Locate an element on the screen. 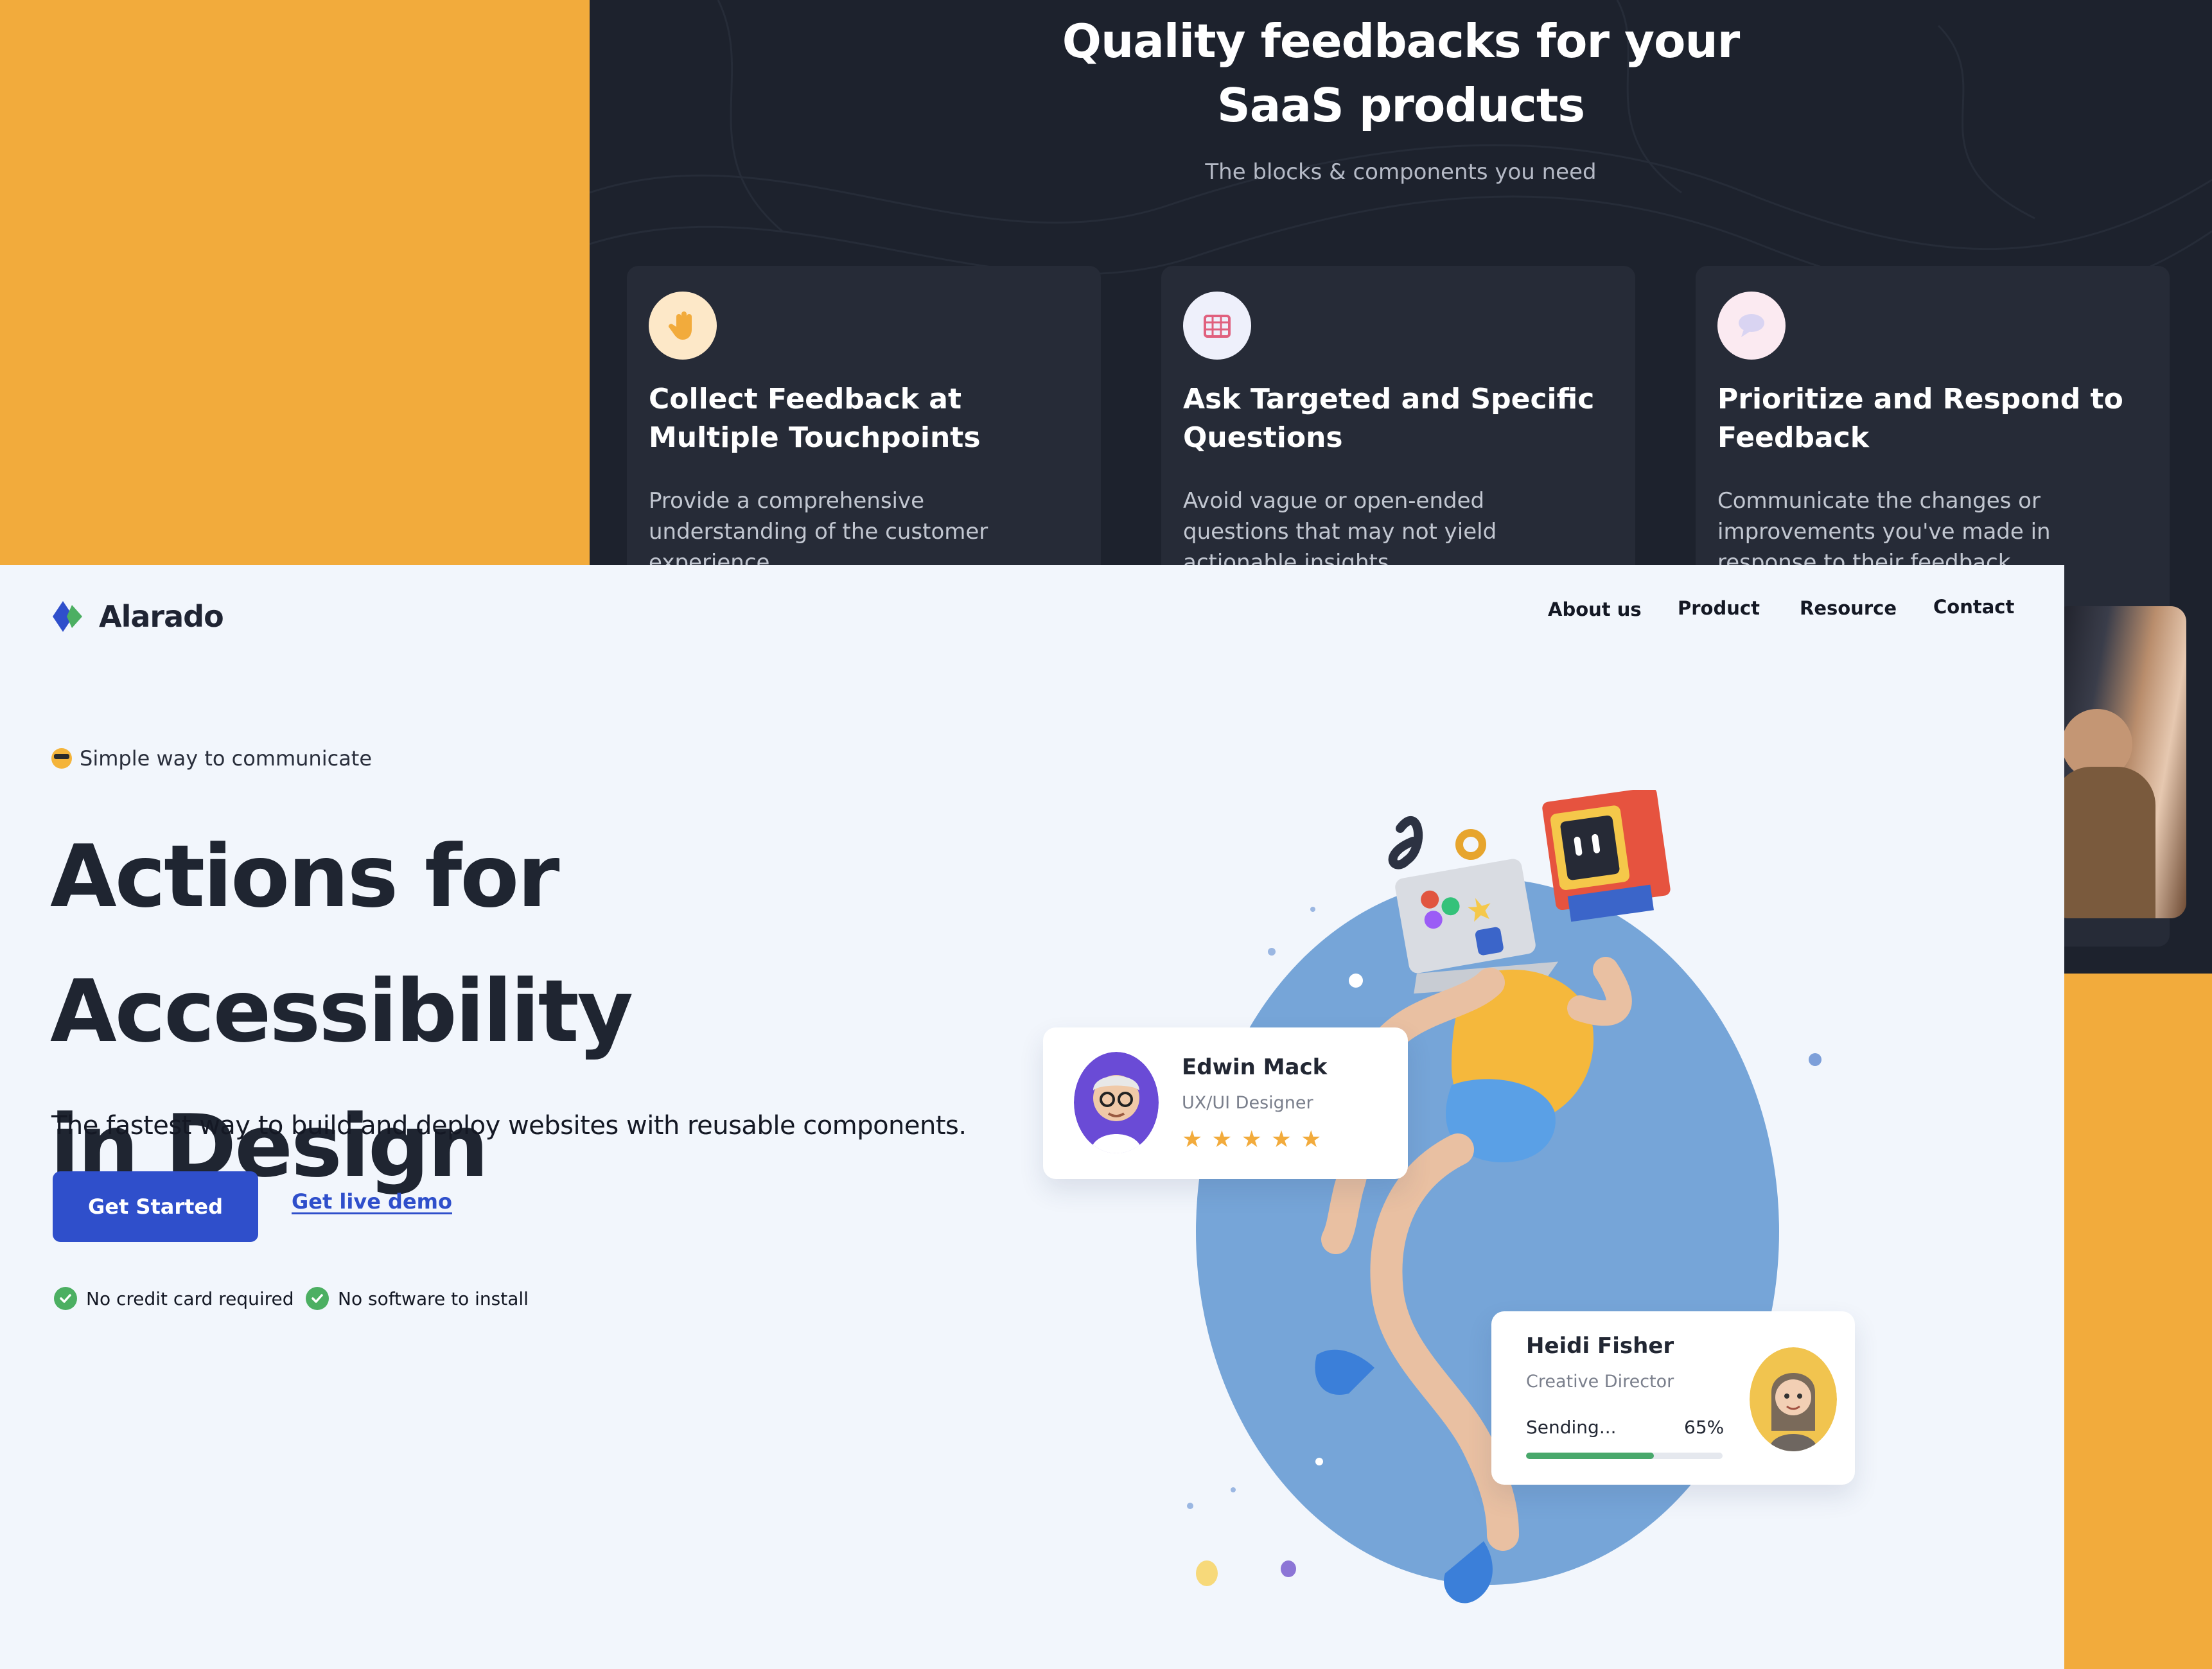 The height and width of the screenshot is (1669, 2212). get-live-demo-link: Get live demo is located at coordinates (372, 1201).